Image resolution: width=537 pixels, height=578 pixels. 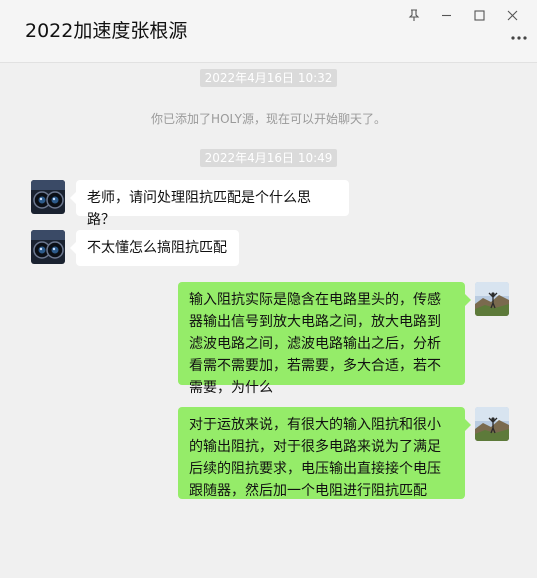 I want to click on minimize-icon, so click(x=446, y=15).